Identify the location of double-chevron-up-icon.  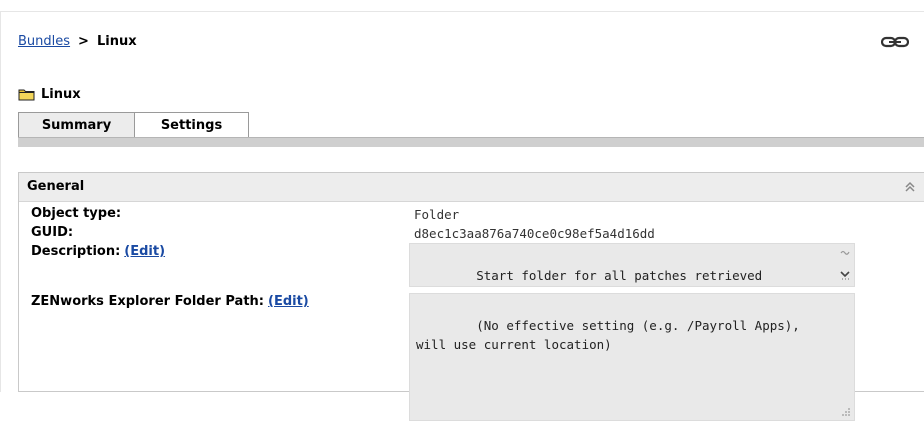
(910, 187).